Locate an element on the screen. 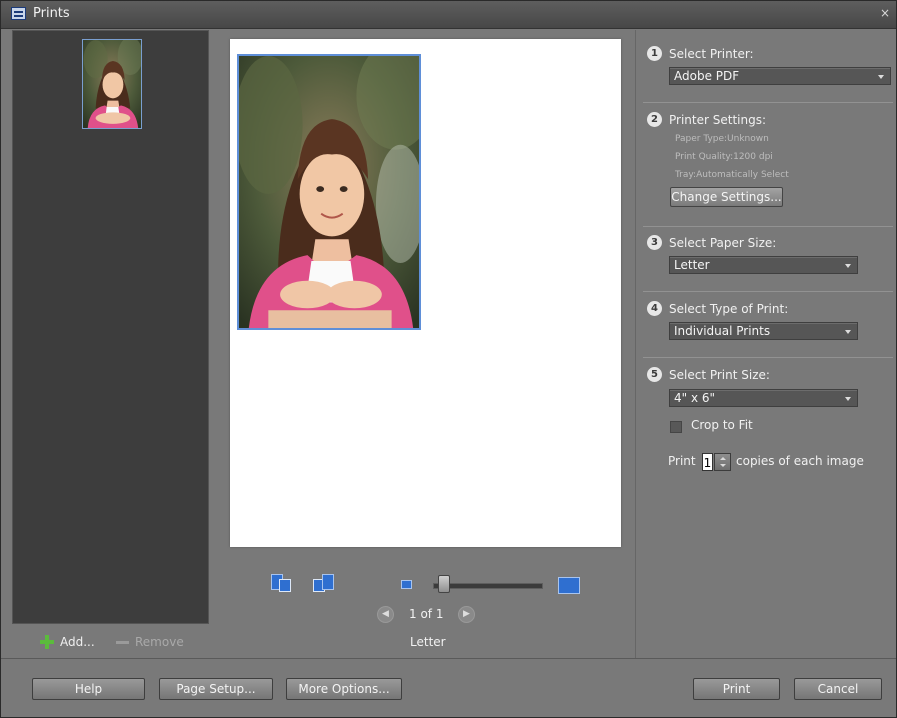 This screenshot has width=897, height=718. previous-page-icon: ◀ is located at coordinates (385, 614).